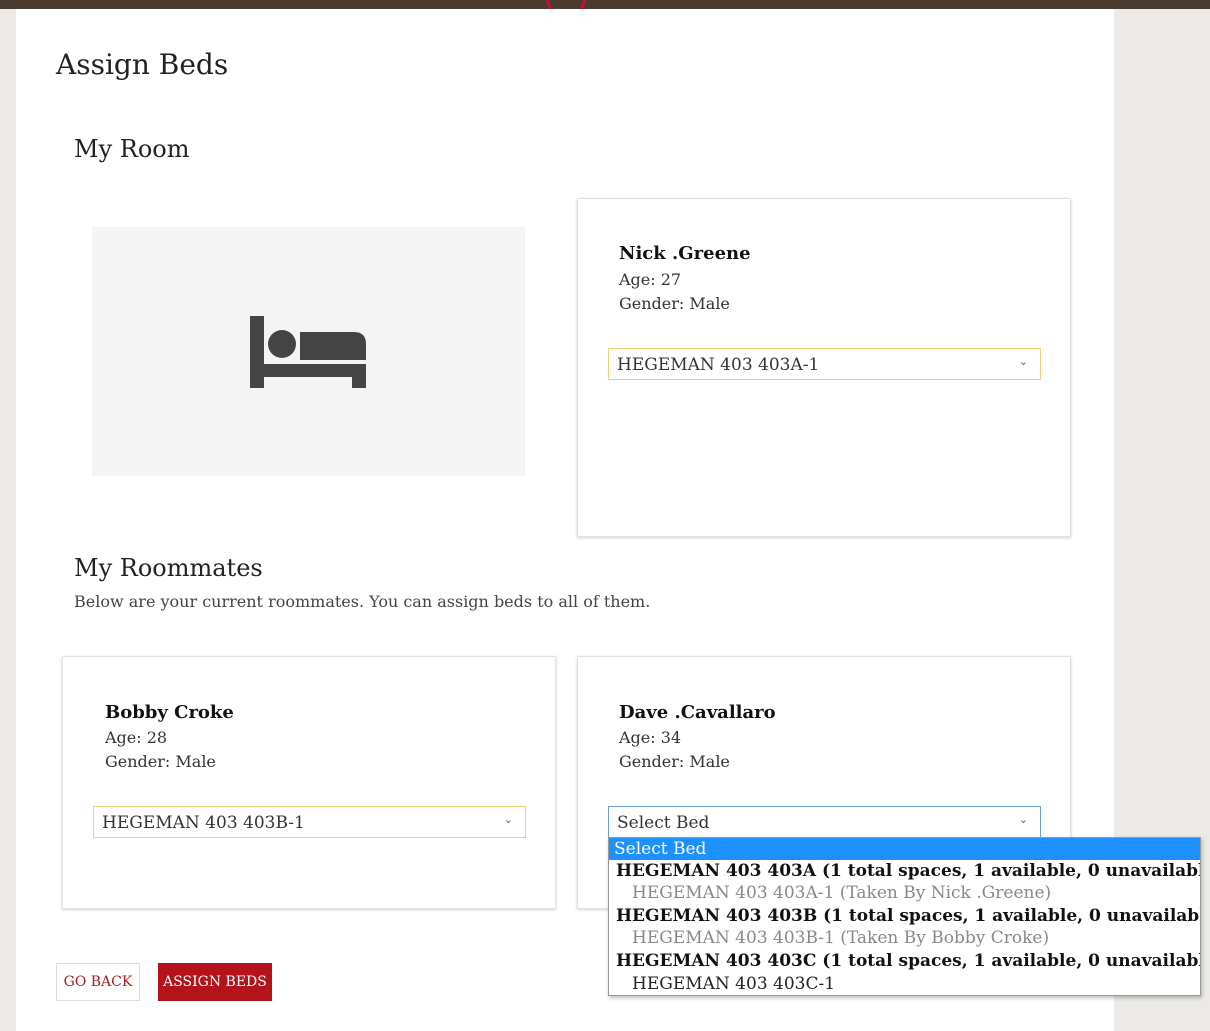  What do you see at coordinates (685, 253) in the screenshot?
I see `my-name: Nick .Greene` at bounding box center [685, 253].